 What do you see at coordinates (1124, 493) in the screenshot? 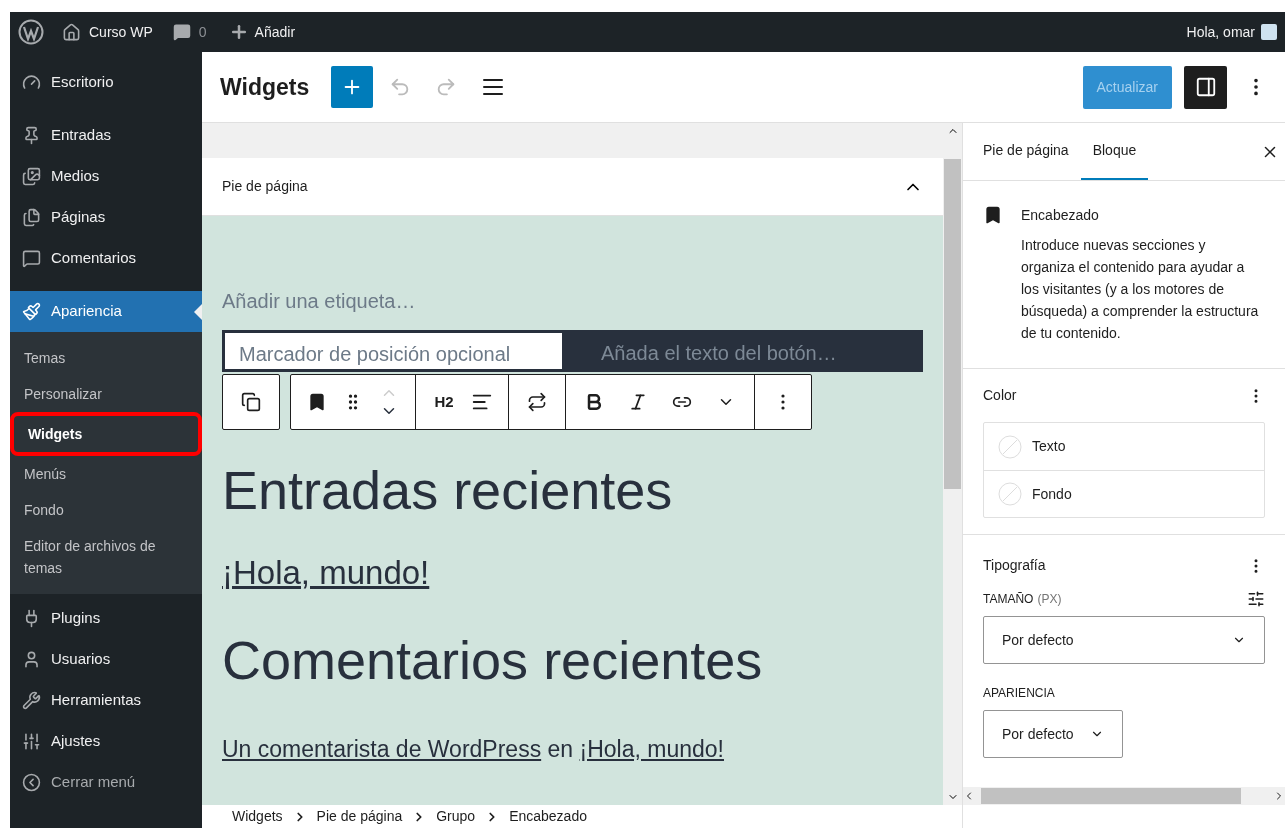
I see `color-option: Fondo` at bounding box center [1124, 493].